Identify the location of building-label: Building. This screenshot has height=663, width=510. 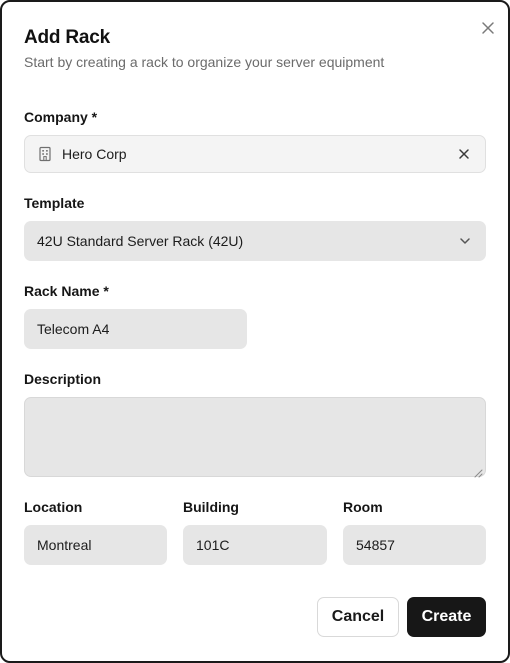
(211, 507).